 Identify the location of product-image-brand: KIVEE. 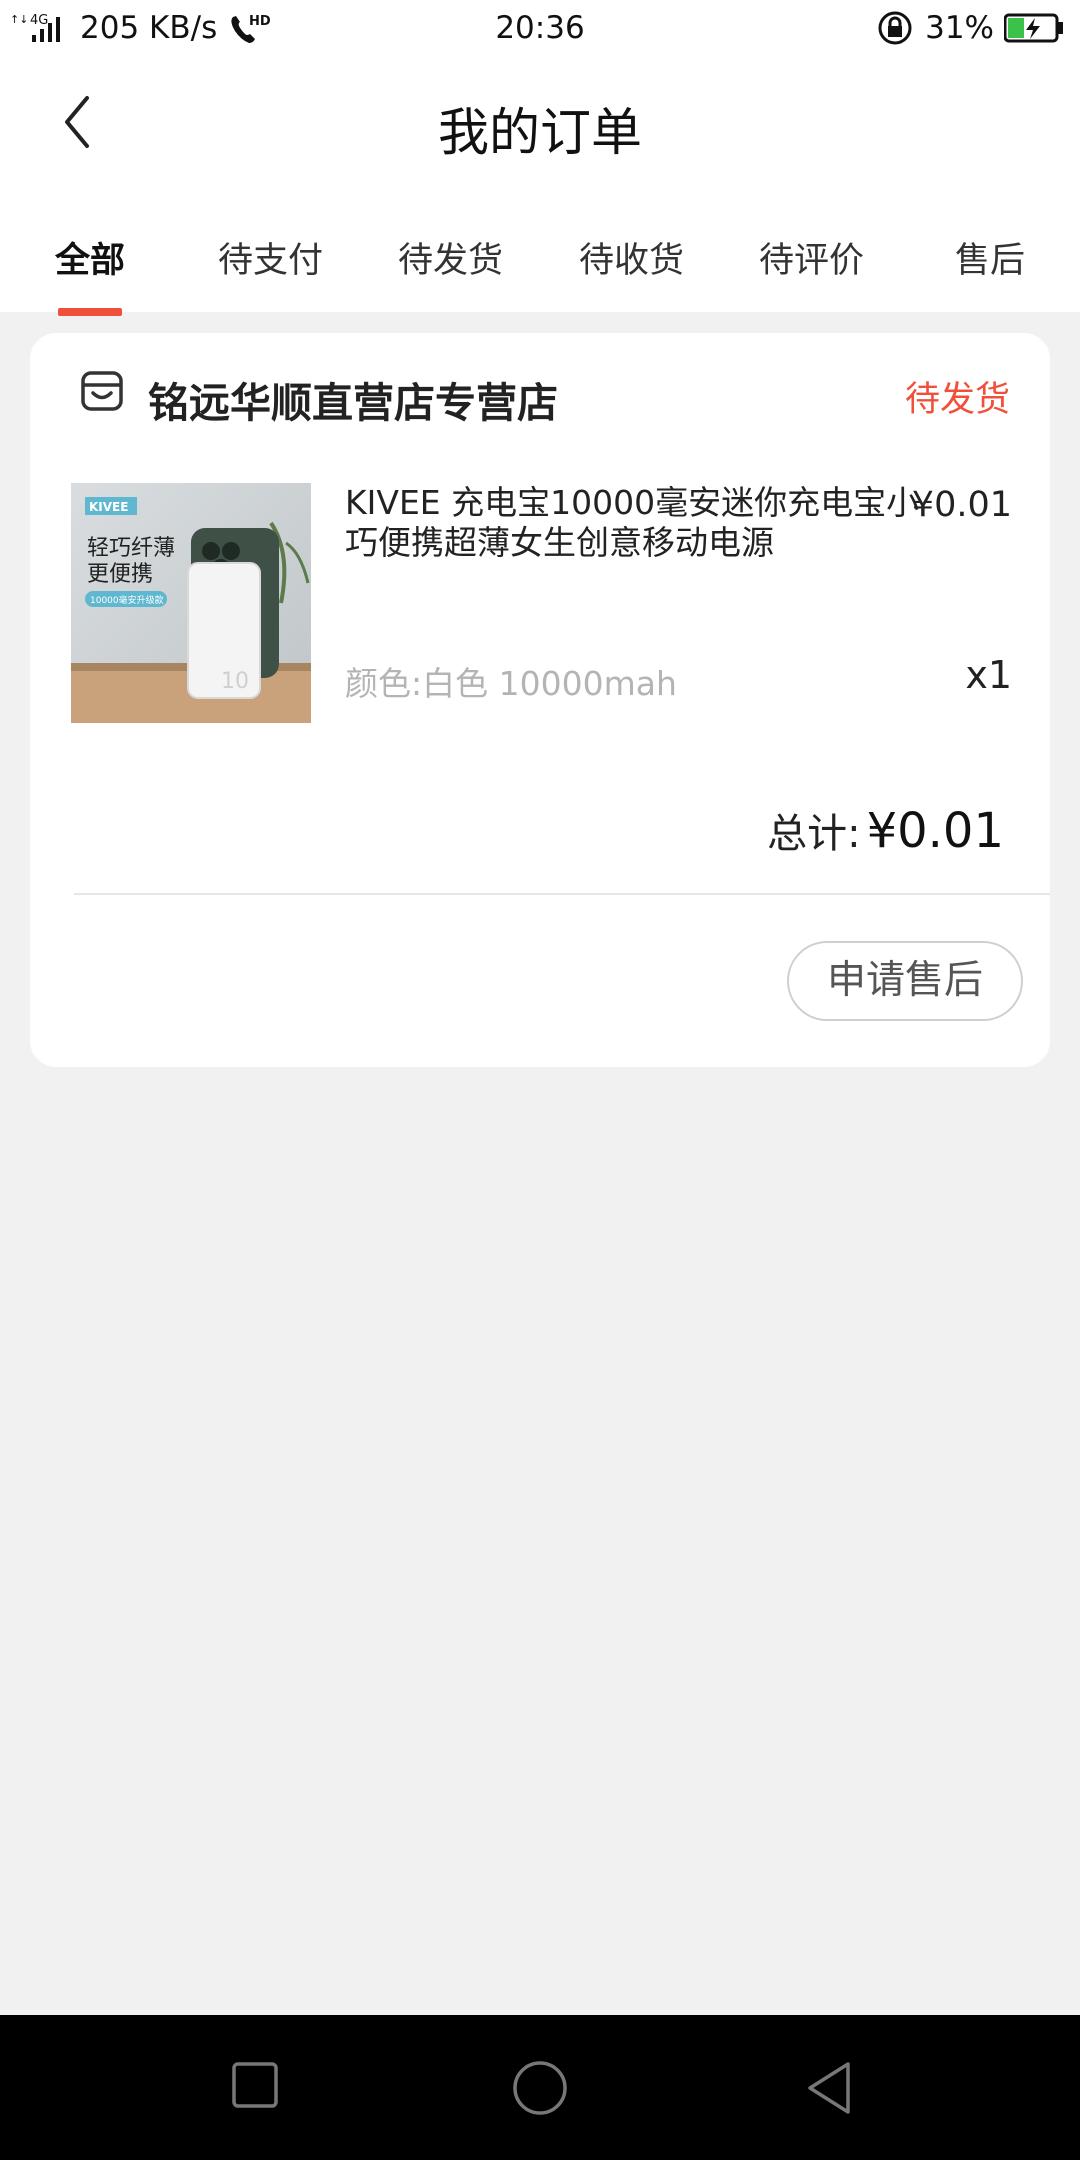
(108, 507).